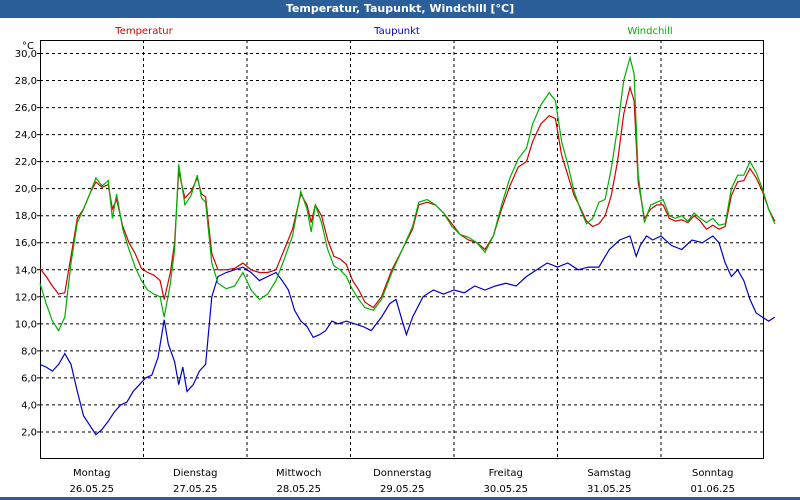 This screenshot has height=500, width=800. I want to click on x-tick-day-5: Samstag, so click(609, 473).